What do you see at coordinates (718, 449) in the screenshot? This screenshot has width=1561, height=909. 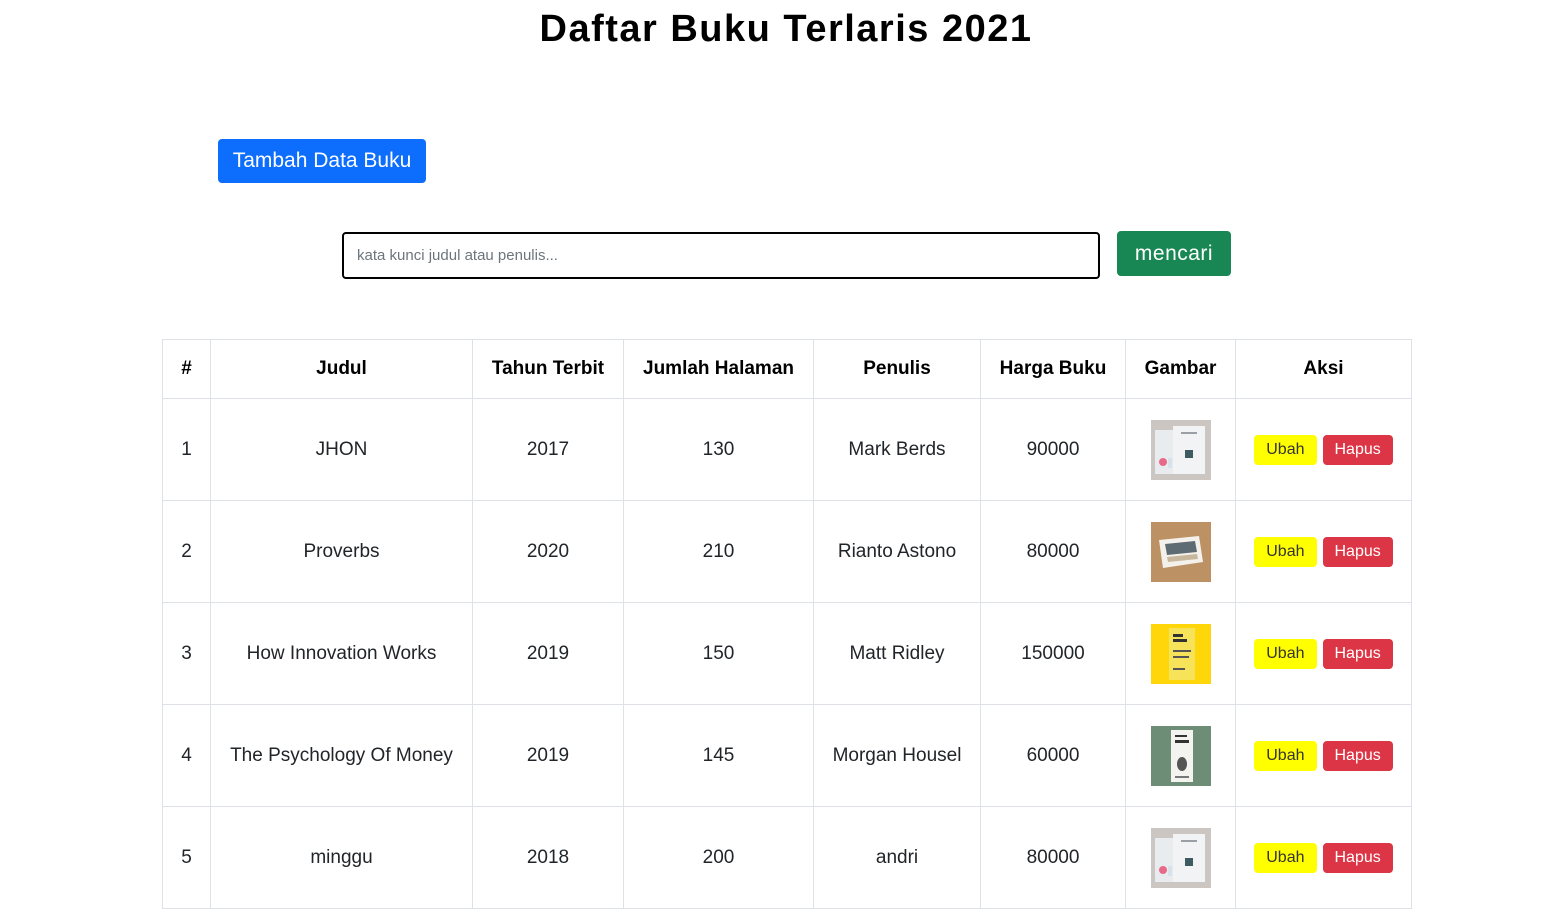 I see `cell-pages: 130` at bounding box center [718, 449].